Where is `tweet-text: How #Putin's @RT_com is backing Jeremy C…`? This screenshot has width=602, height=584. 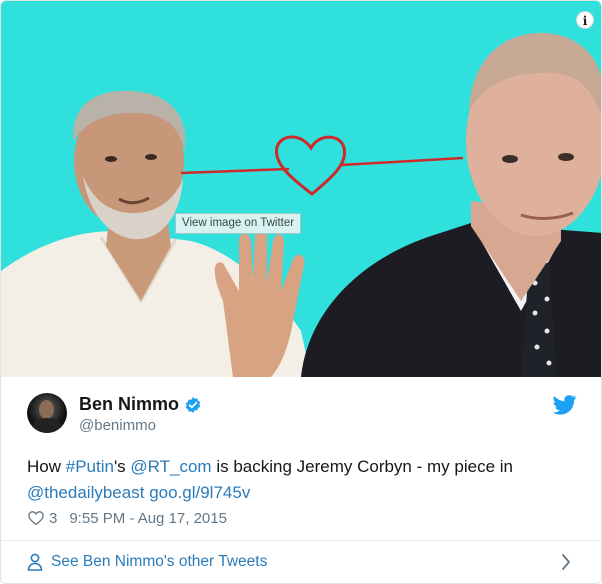 tweet-text: How #Putin's @RT_com is backing Jeremy C… is located at coordinates (270, 479).